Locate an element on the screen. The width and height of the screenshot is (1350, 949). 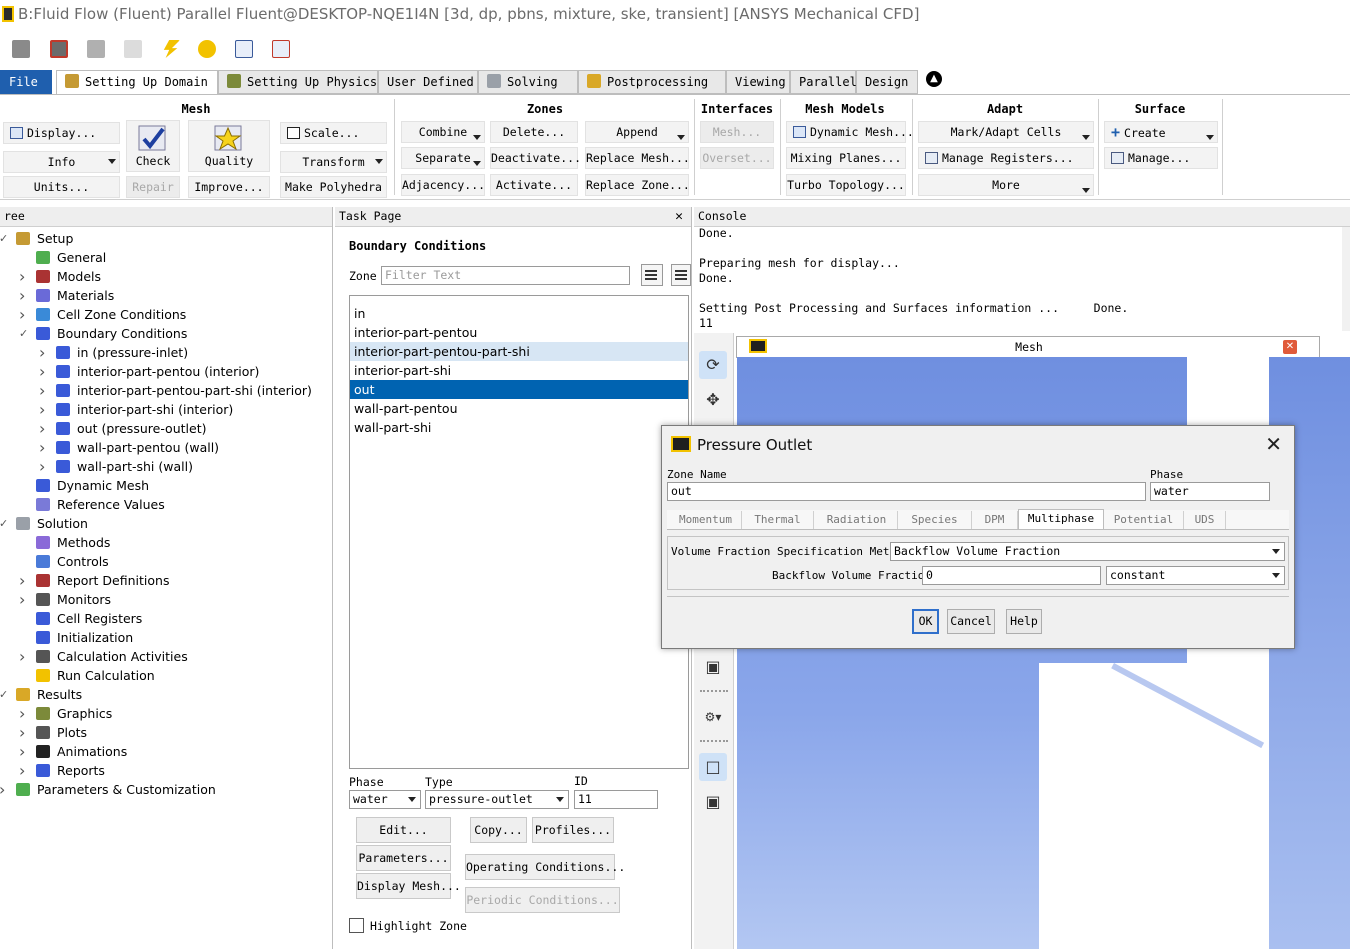
console-scrollbar is located at coordinates (1346, 279).